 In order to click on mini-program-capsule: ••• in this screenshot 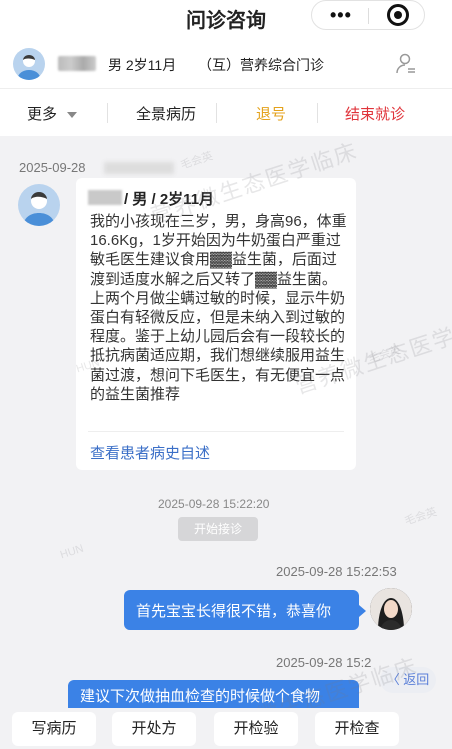, I will do `click(368, 15)`.